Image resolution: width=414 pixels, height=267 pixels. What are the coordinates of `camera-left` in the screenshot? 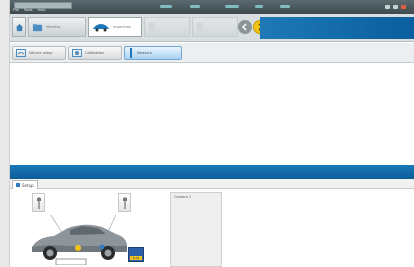 It's located at (38, 202).